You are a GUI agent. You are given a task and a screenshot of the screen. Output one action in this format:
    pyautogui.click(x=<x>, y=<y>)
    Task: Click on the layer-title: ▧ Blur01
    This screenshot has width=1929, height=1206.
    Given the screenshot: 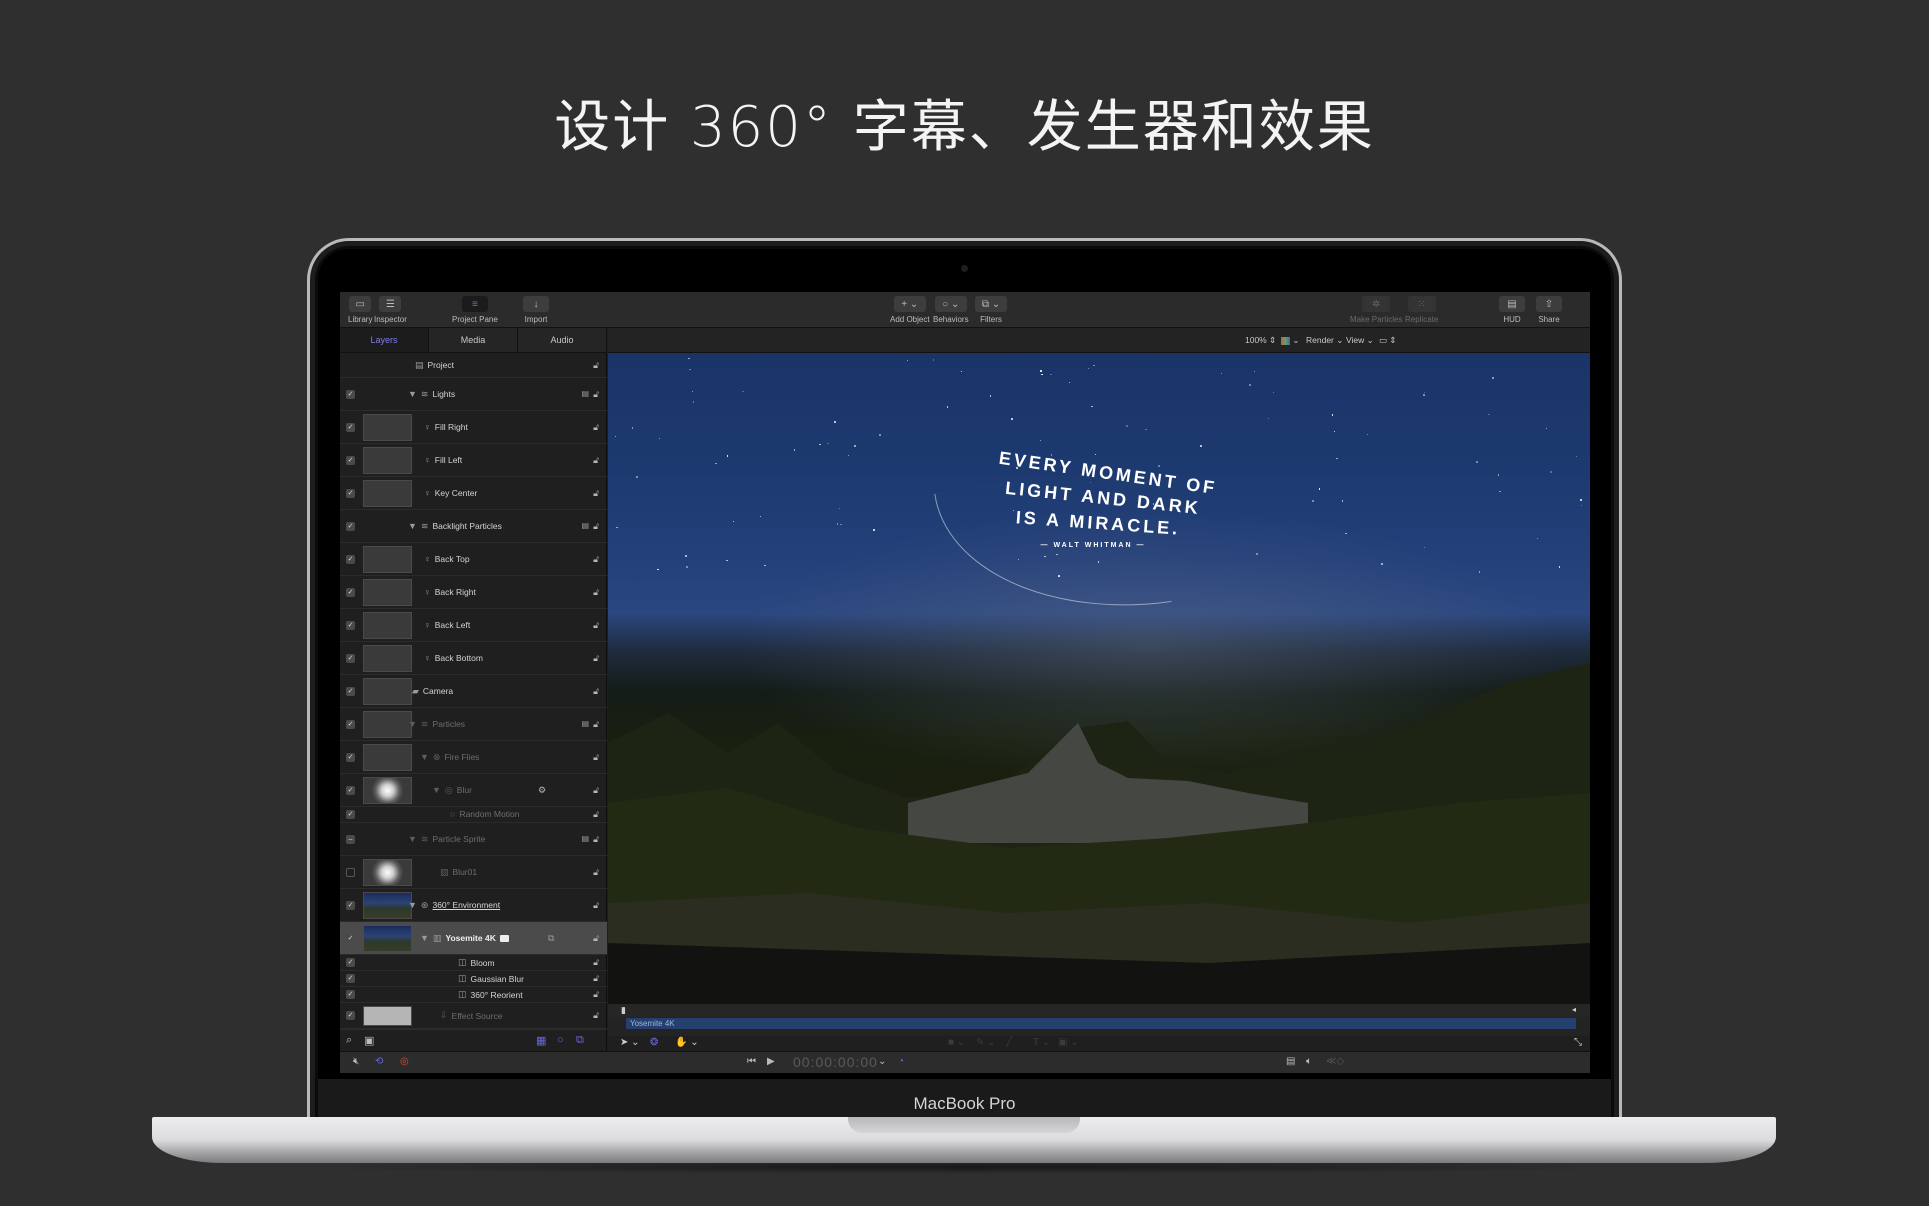 What is the action you would take?
    pyautogui.click(x=458, y=872)
    